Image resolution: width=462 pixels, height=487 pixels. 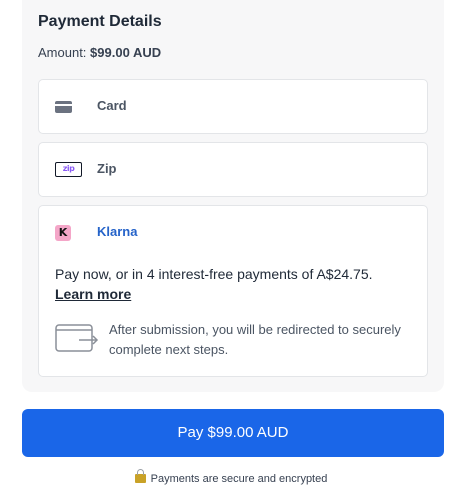 I want to click on zip-option-header: zip Zip, so click(x=233, y=169).